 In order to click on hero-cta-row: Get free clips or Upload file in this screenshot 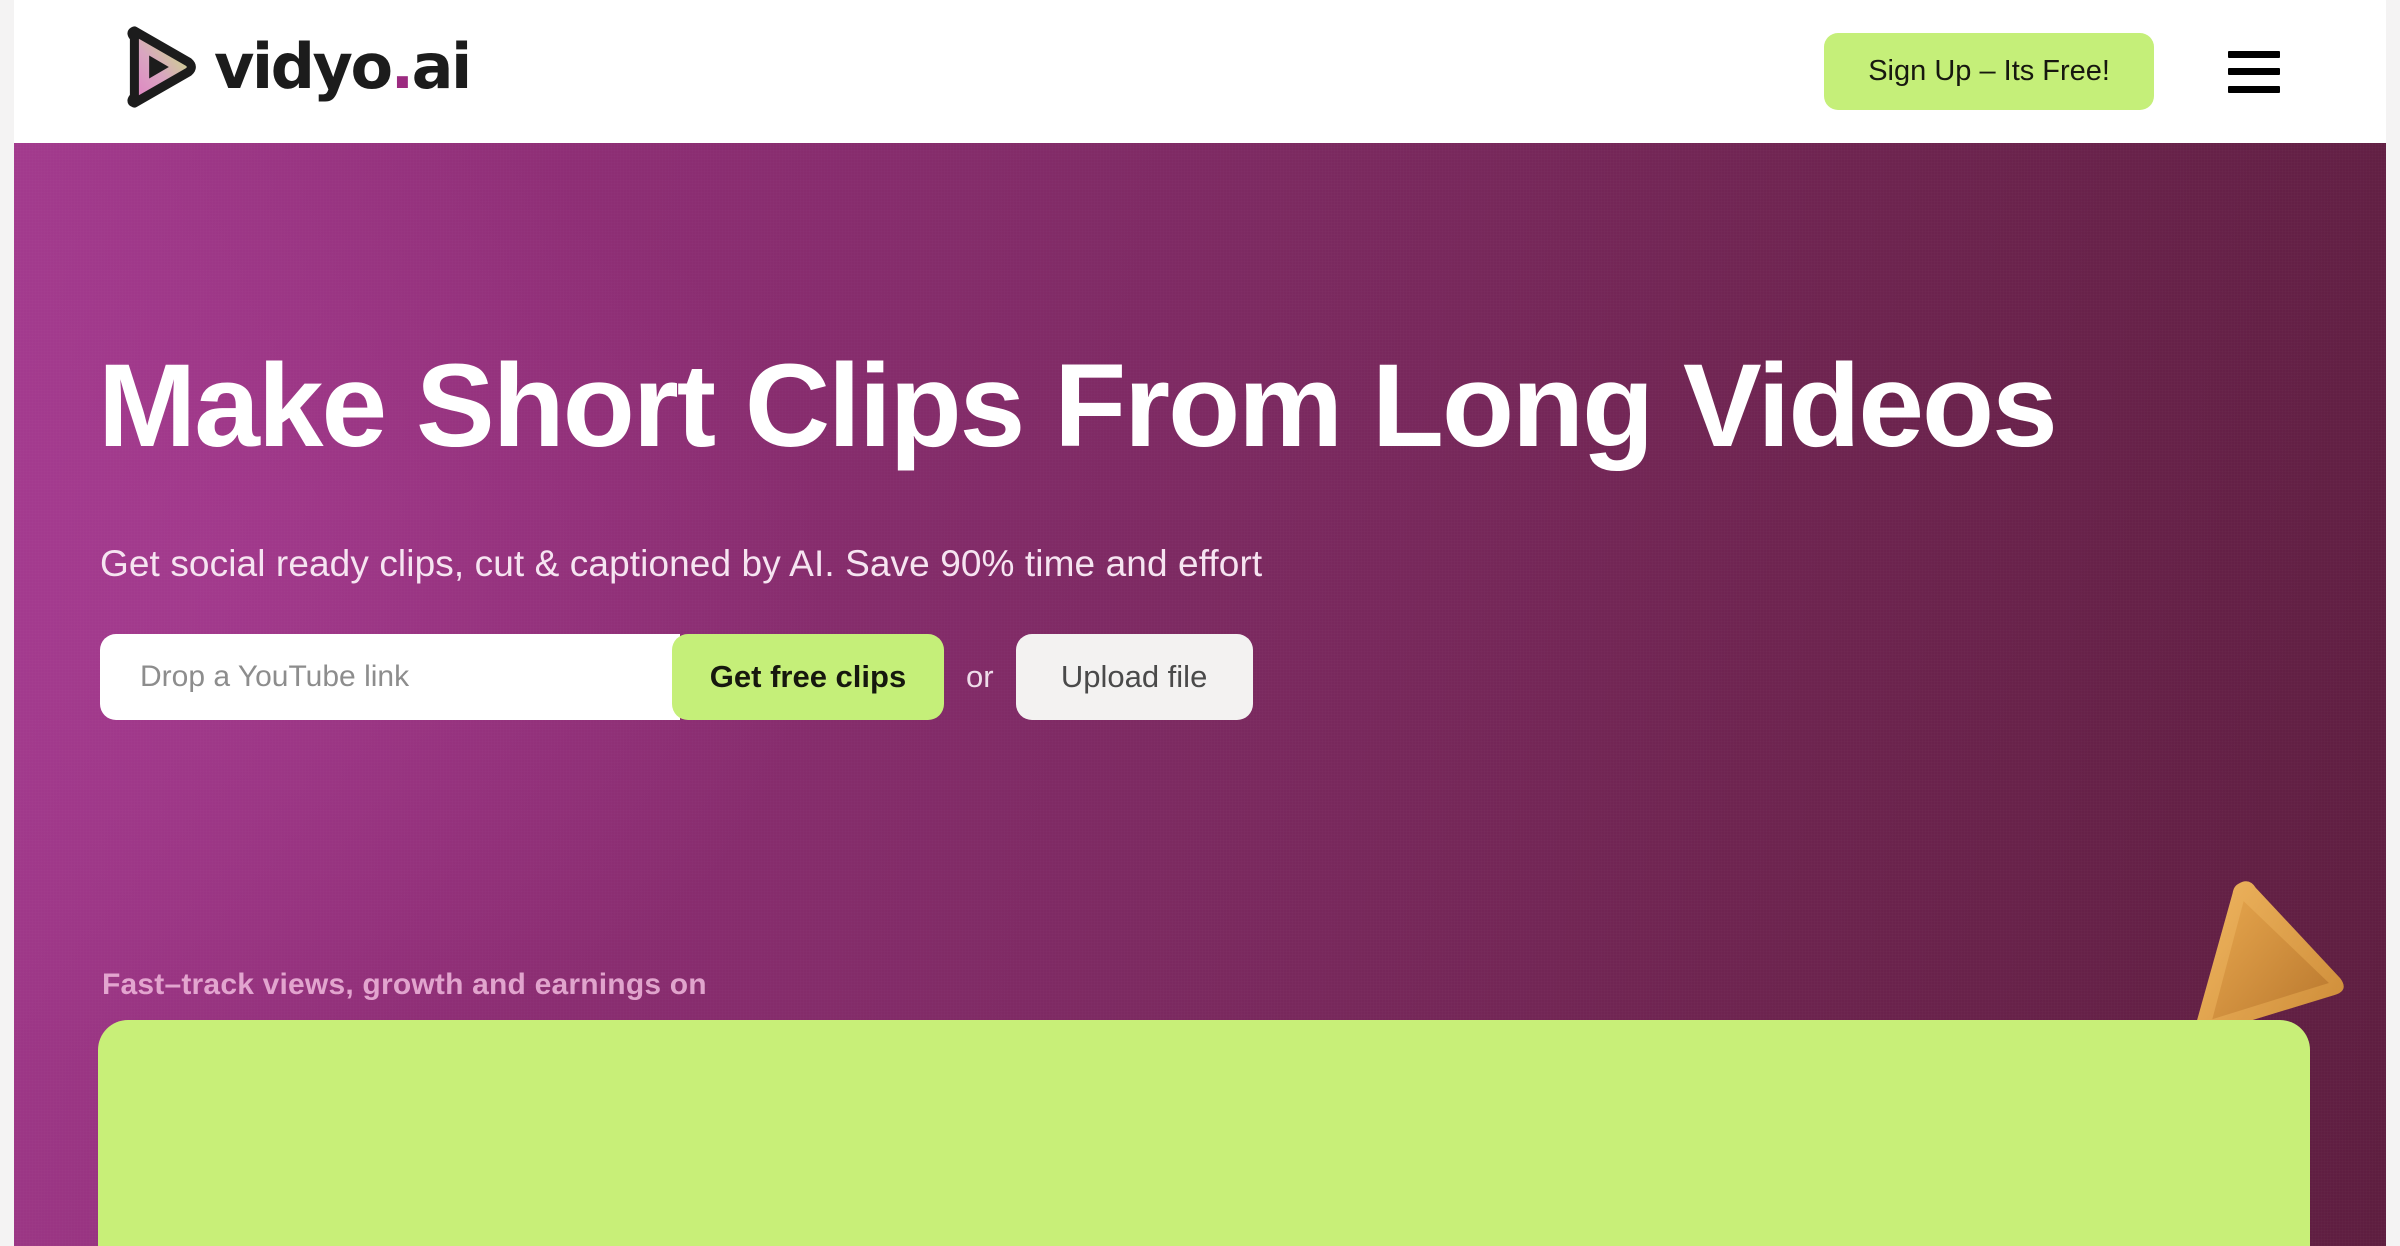, I will do `click(676, 677)`.